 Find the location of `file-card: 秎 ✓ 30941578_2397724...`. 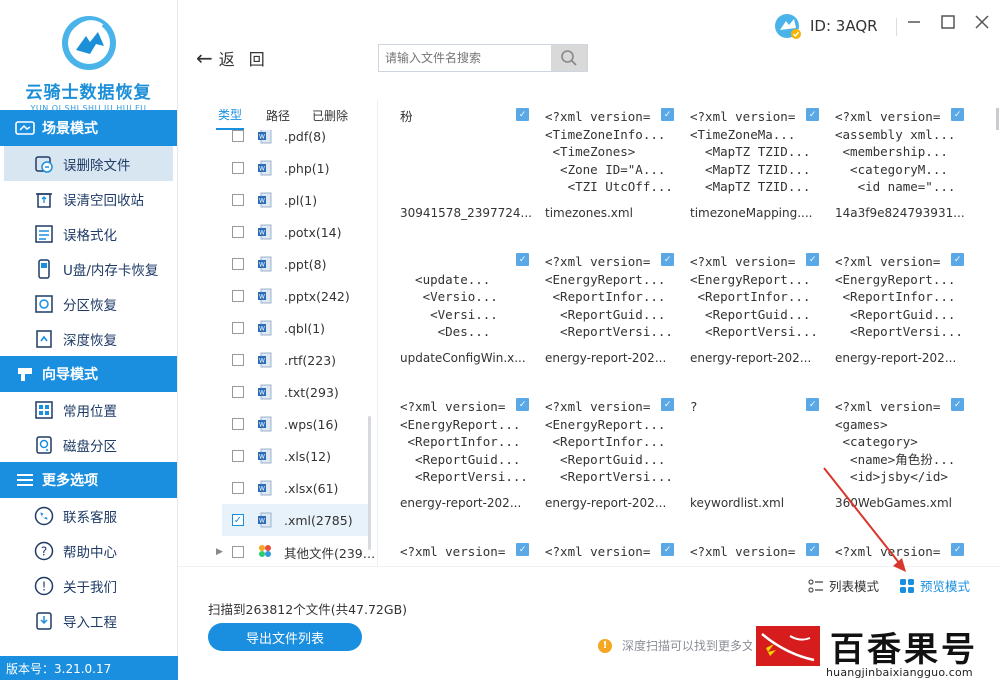

file-card: 秎 ✓ 30941578_2397724... is located at coordinates (467, 166).